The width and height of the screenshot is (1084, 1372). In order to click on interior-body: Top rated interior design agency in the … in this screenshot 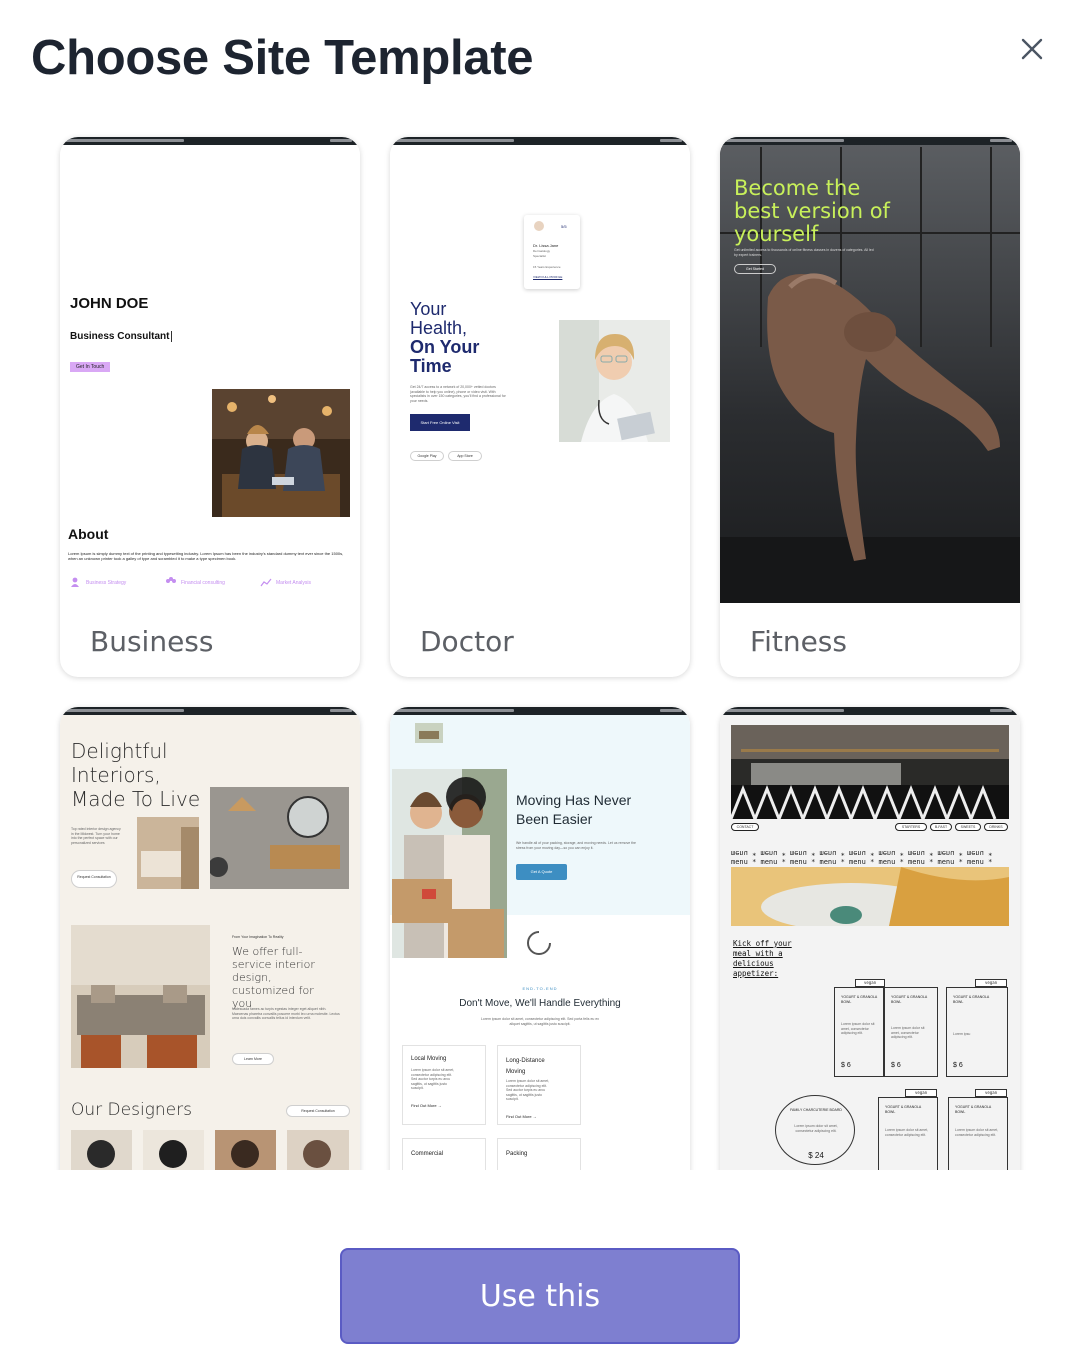, I will do `click(96, 836)`.